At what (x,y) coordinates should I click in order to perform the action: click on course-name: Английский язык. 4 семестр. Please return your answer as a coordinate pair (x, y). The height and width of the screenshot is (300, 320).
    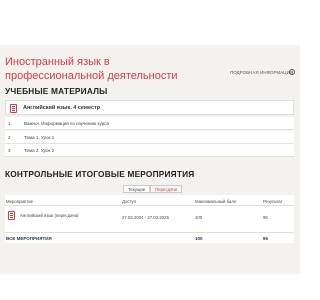
    Looking at the image, I should click on (61, 108).